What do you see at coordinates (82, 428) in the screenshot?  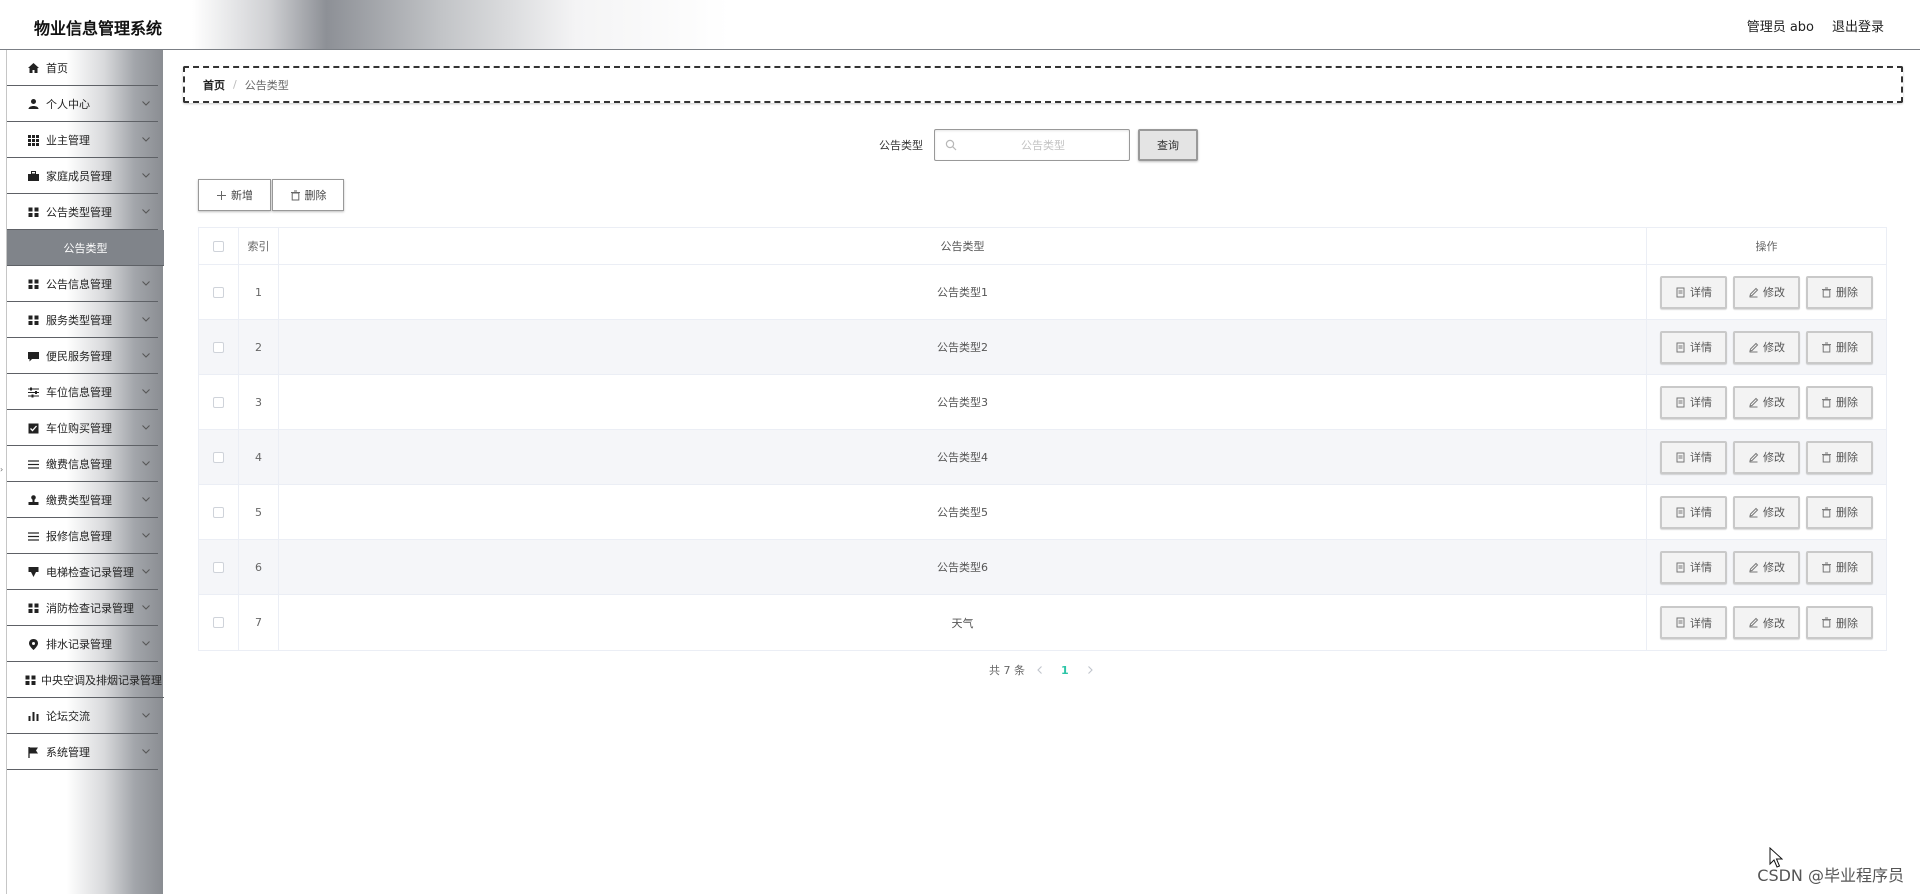 I see `sidebar-item: 车位购买管理` at bounding box center [82, 428].